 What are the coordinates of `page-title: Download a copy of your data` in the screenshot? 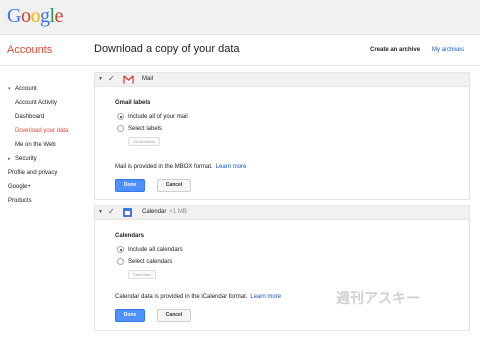 It's located at (167, 49).